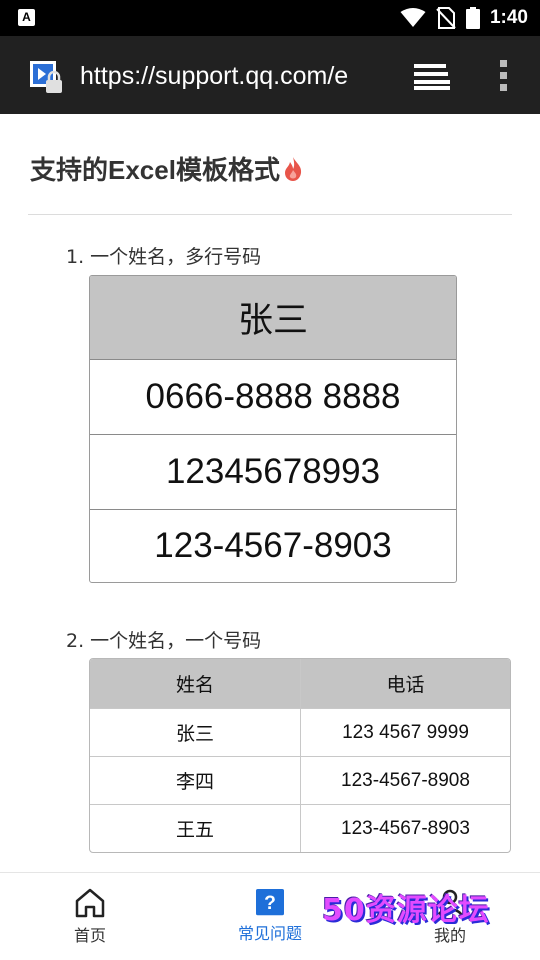 Image resolution: width=540 pixels, height=960 pixels. What do you see at coordinates (195, 828) in the screenshot?
I see `cell-name: 王五` at bounding box center [195, 828].